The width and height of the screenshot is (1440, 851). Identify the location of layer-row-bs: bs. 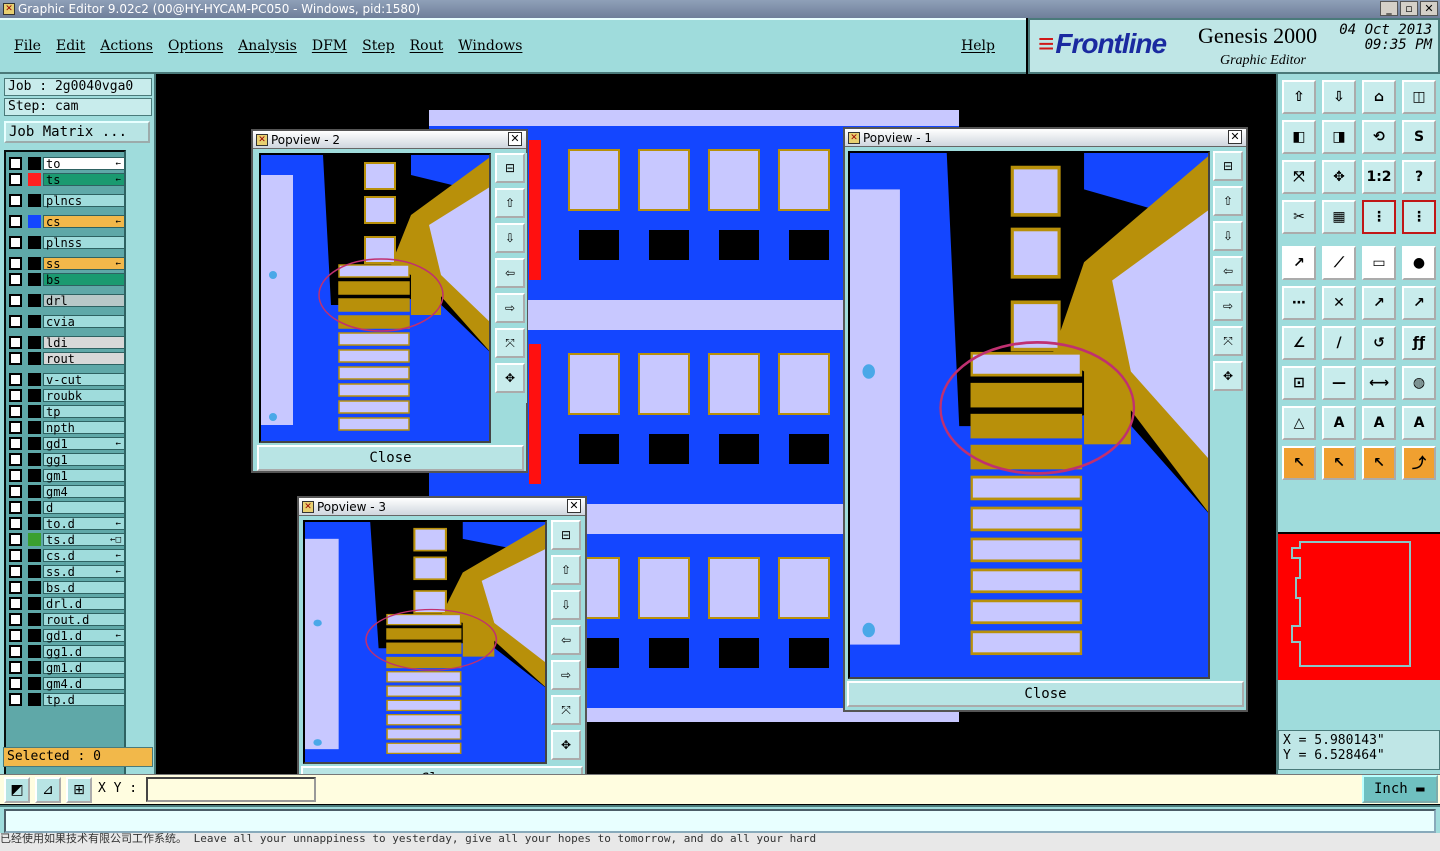
(66, 279).